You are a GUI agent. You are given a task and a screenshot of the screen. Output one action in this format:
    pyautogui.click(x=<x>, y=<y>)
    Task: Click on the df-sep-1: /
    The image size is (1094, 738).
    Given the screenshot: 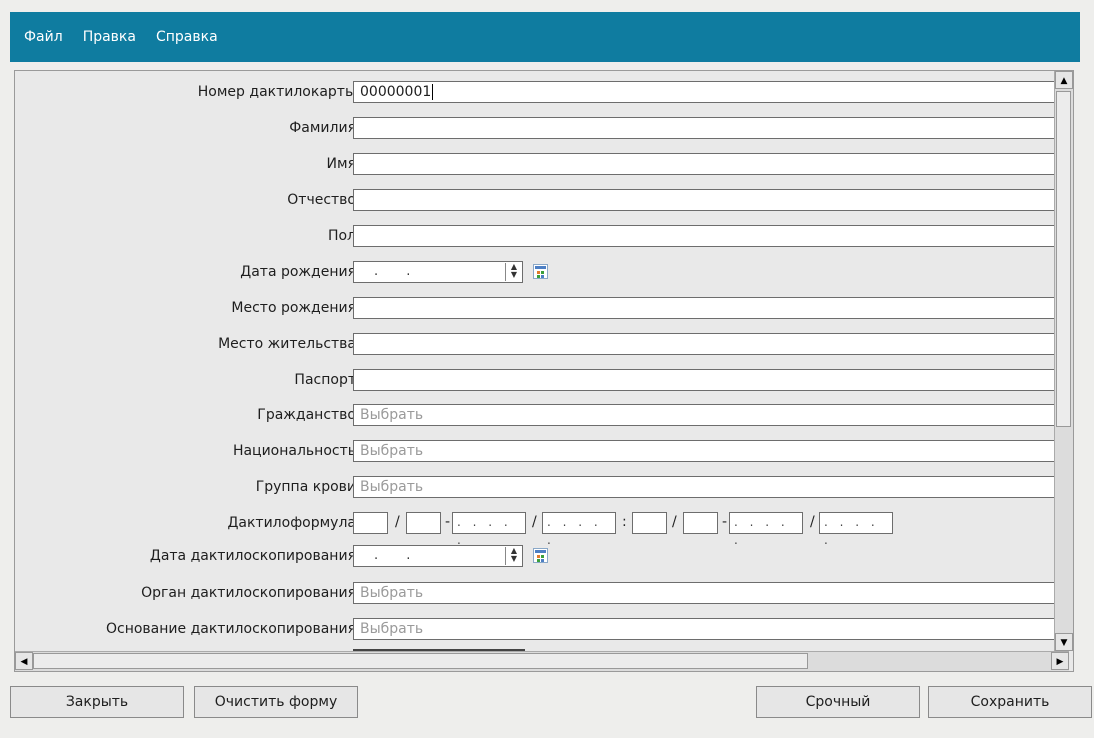 What is the action you would take?
    pyautogui.click(x=397, y=522)
    